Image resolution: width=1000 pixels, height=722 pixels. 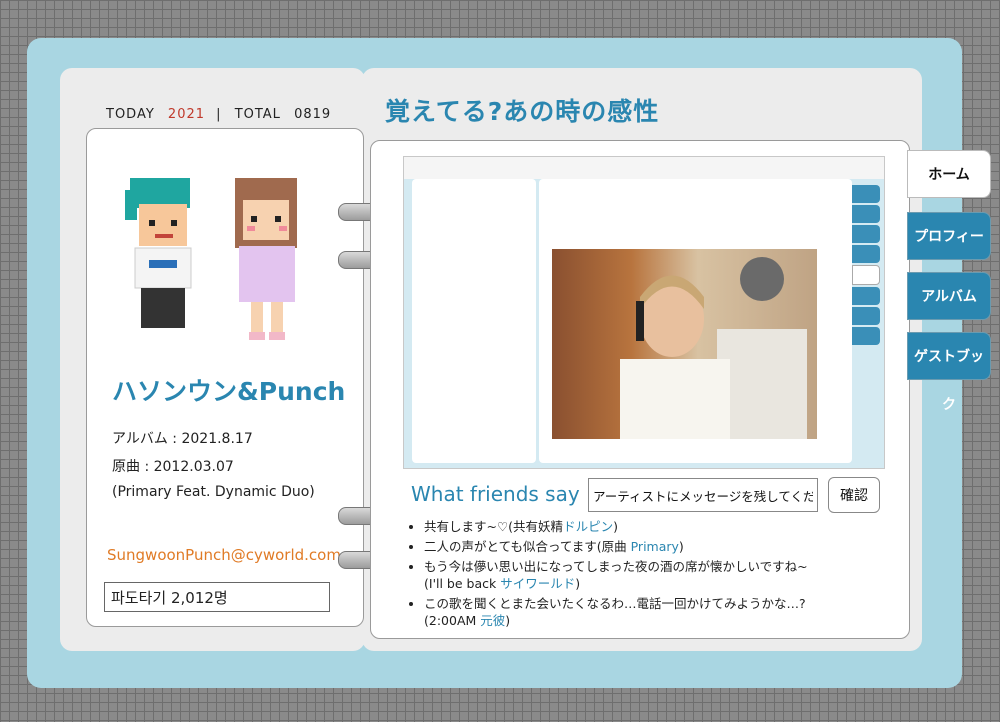 What do you see at coordinates (160, 193) in the screenshot?
I see `boy-hair` at bounding box center [160, 193].